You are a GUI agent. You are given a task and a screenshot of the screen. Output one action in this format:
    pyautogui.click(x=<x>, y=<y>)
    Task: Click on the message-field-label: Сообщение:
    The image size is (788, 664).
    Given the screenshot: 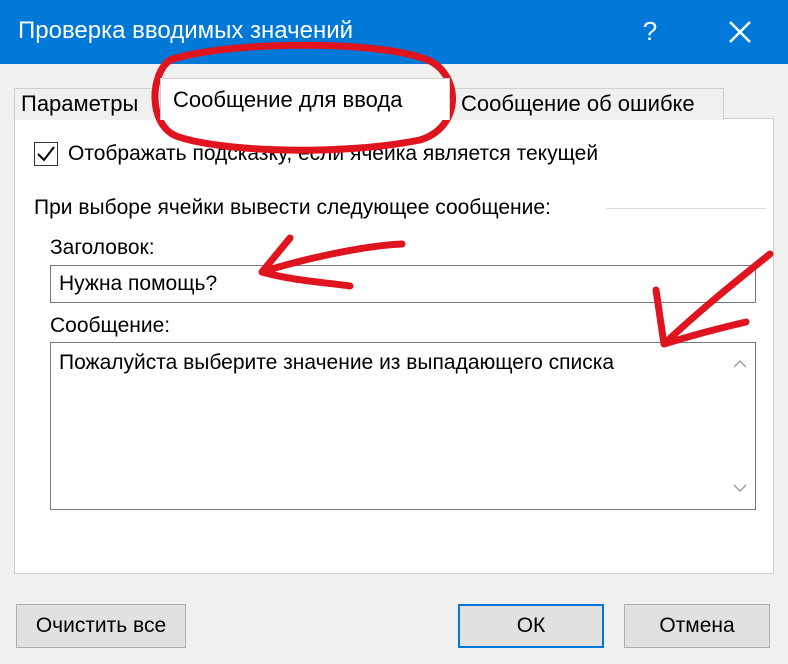 What is the action you would take?
    pyautogui.click(x=110, y=325)
    